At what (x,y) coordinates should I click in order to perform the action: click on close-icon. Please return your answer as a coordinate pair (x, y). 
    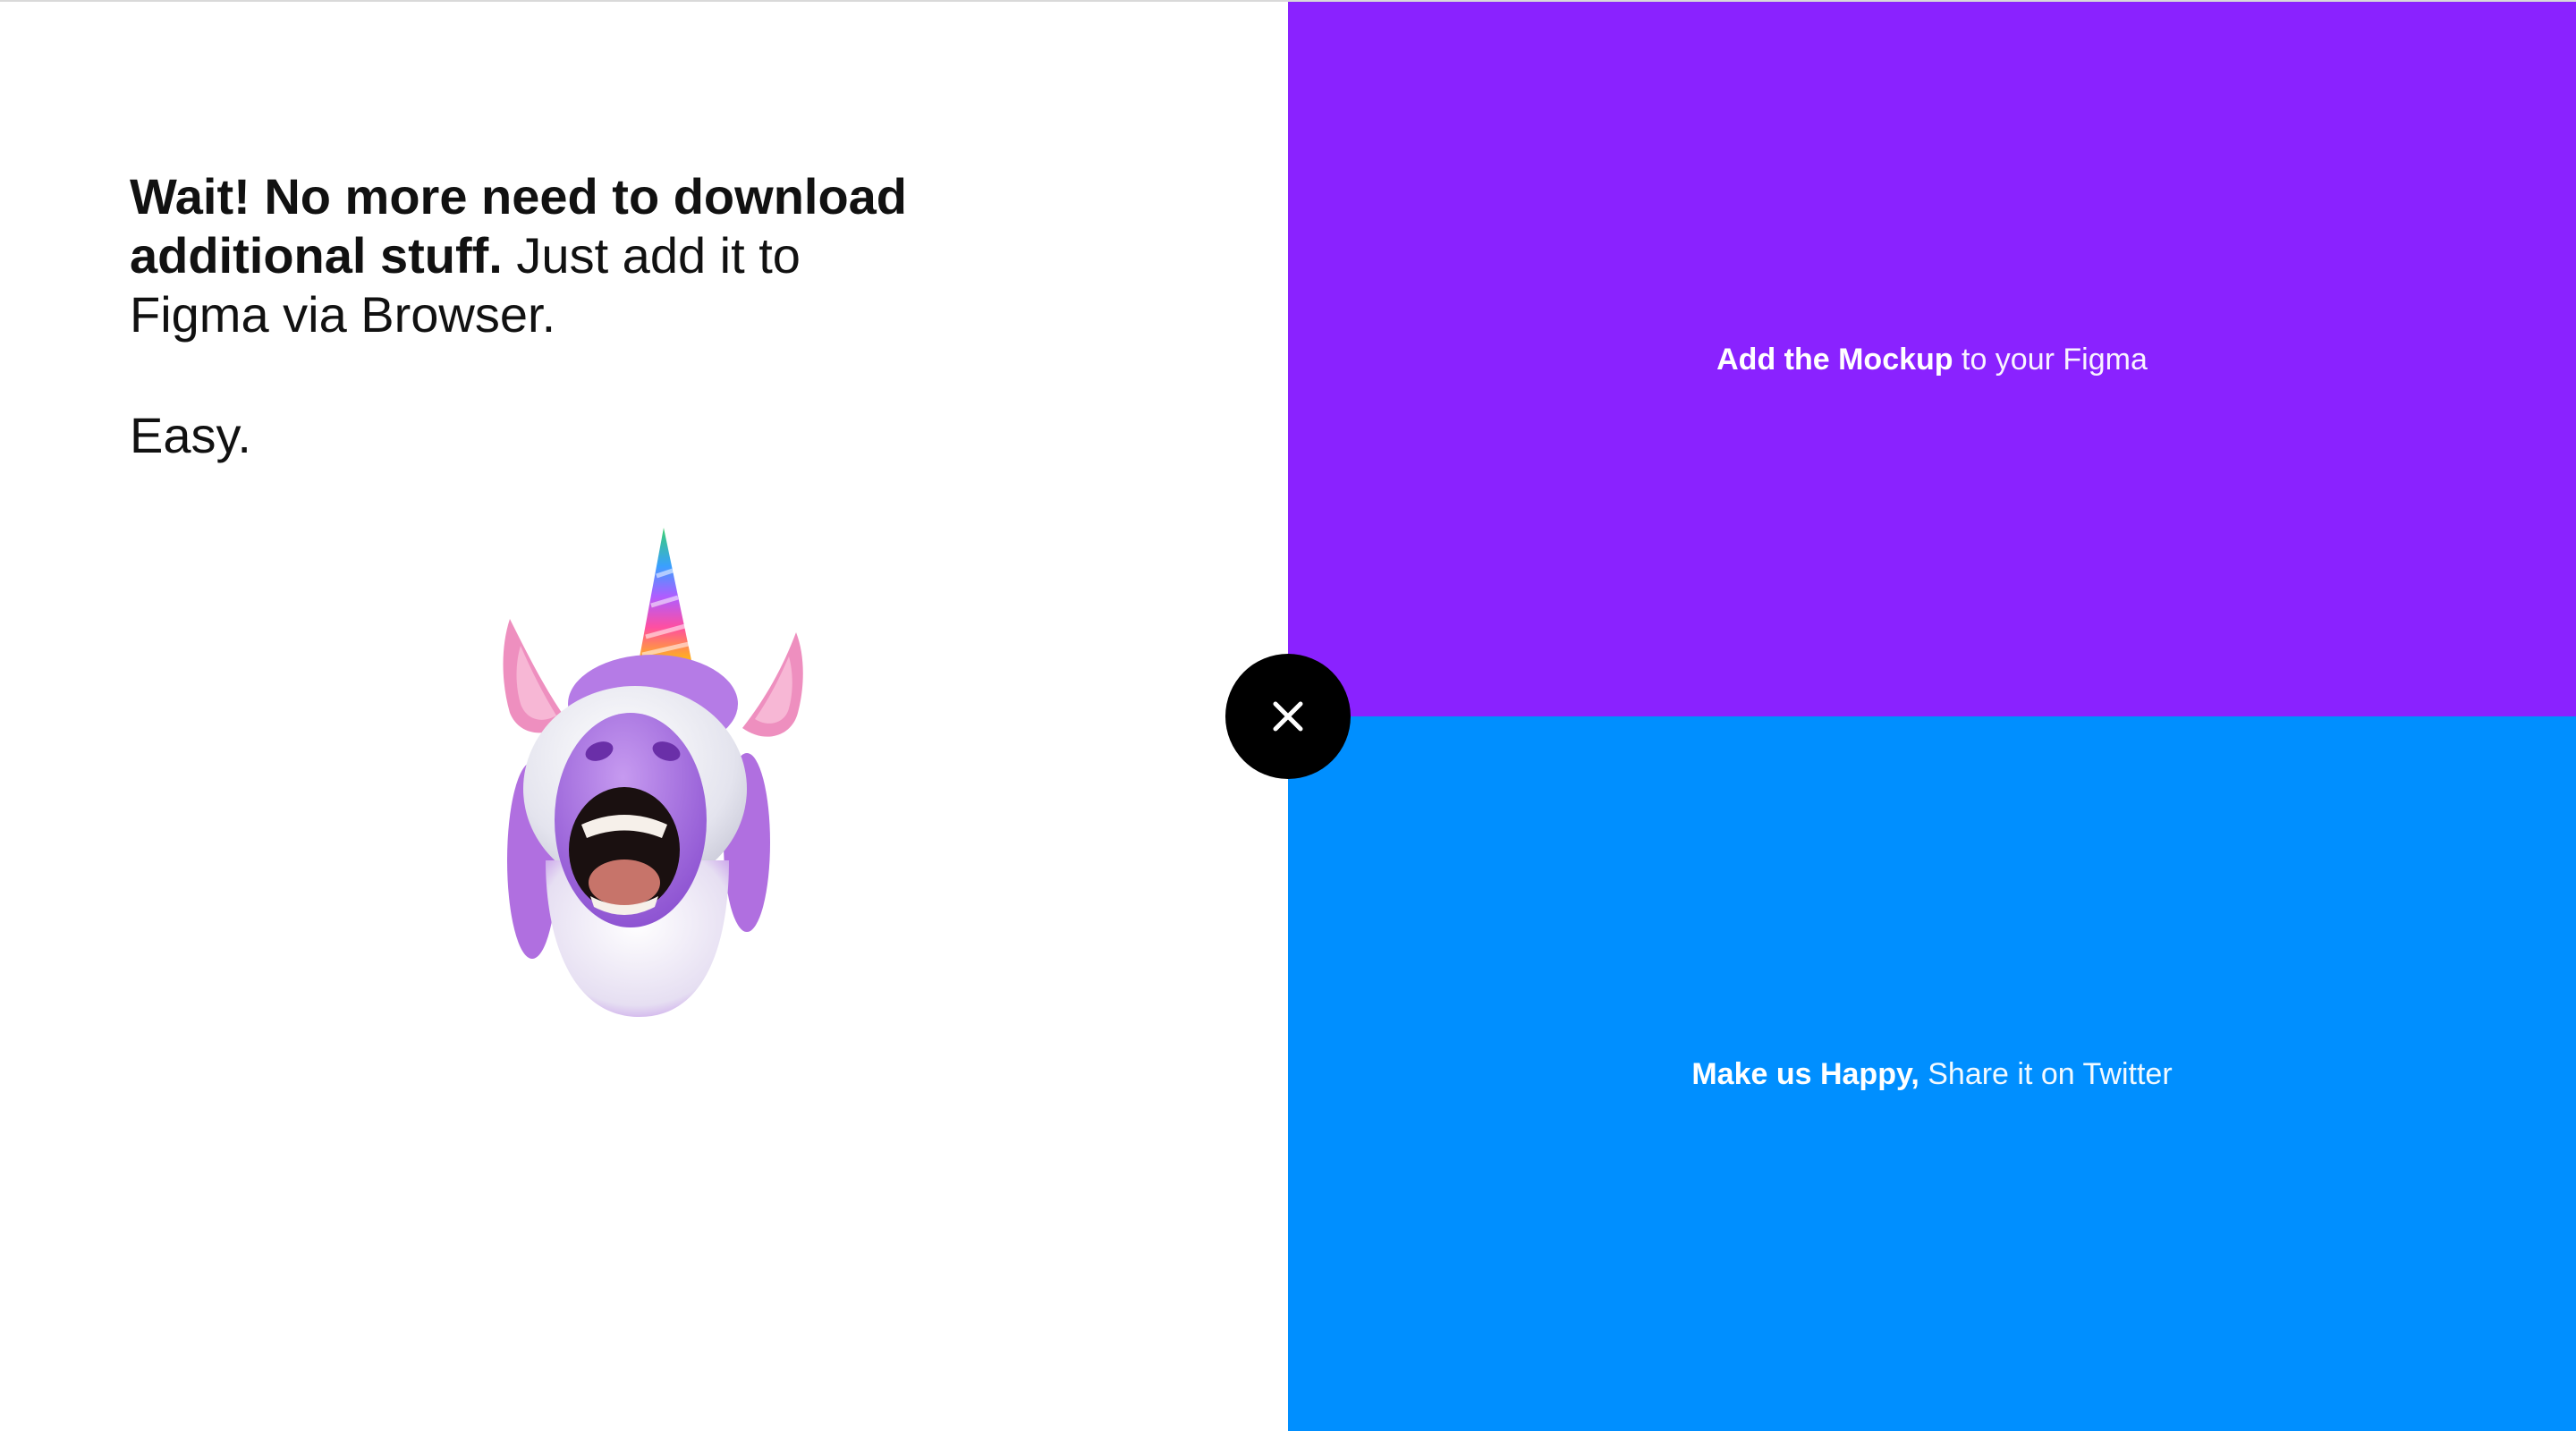
    Looking at the image, I should click on (1288, 717).